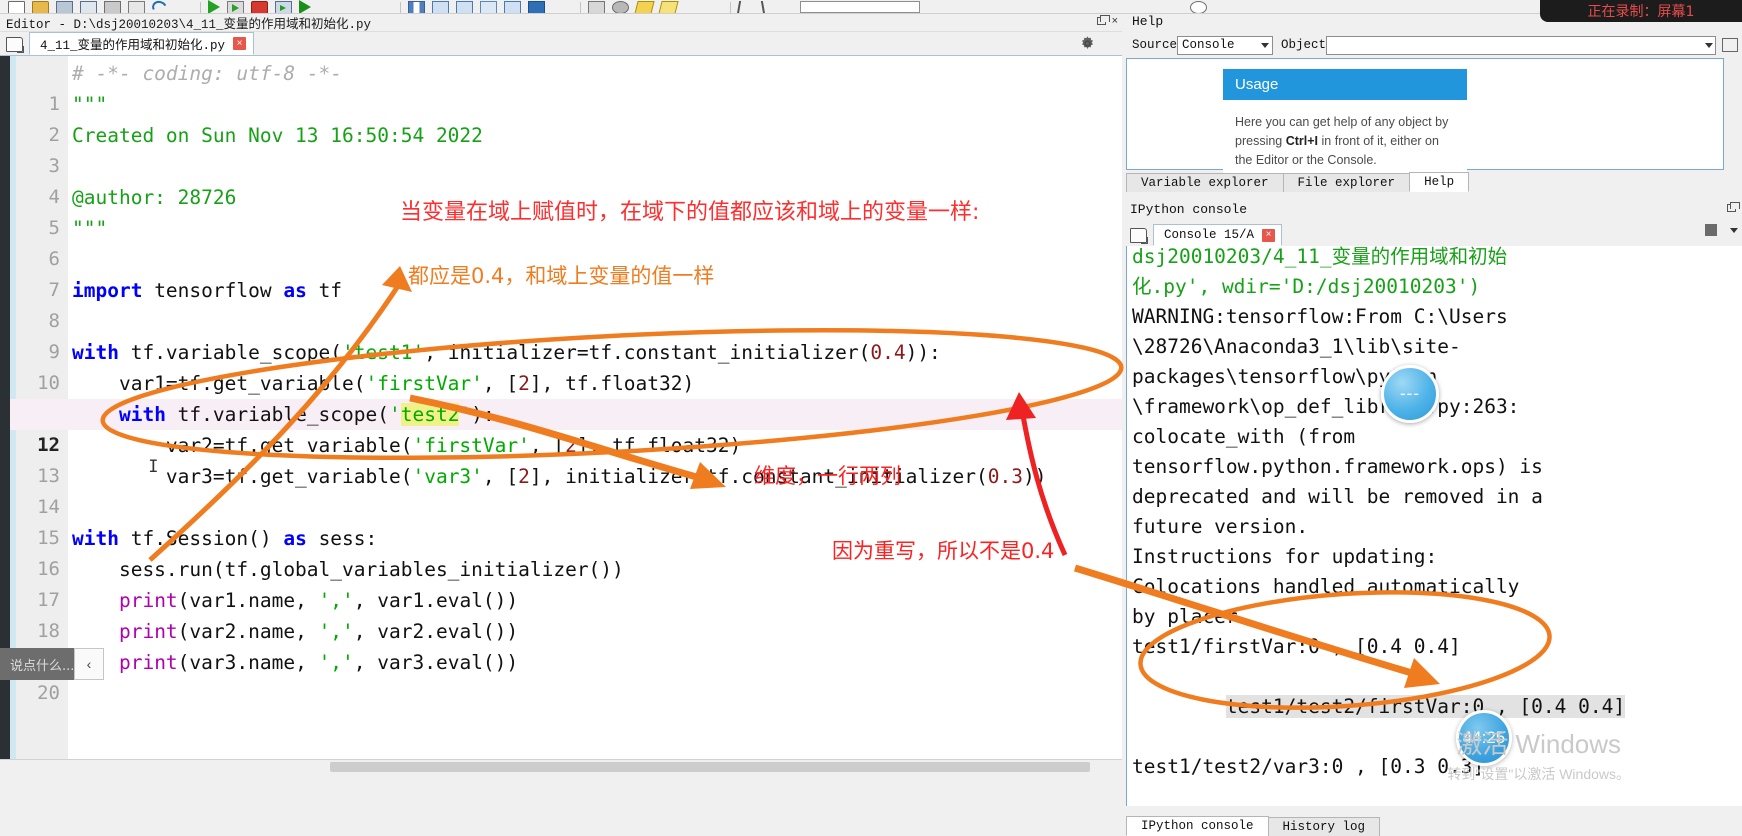  What do you see at coordinates (566, 520) in the screenshot?
I see `code-line: 15` at bounding box center [566, 520].